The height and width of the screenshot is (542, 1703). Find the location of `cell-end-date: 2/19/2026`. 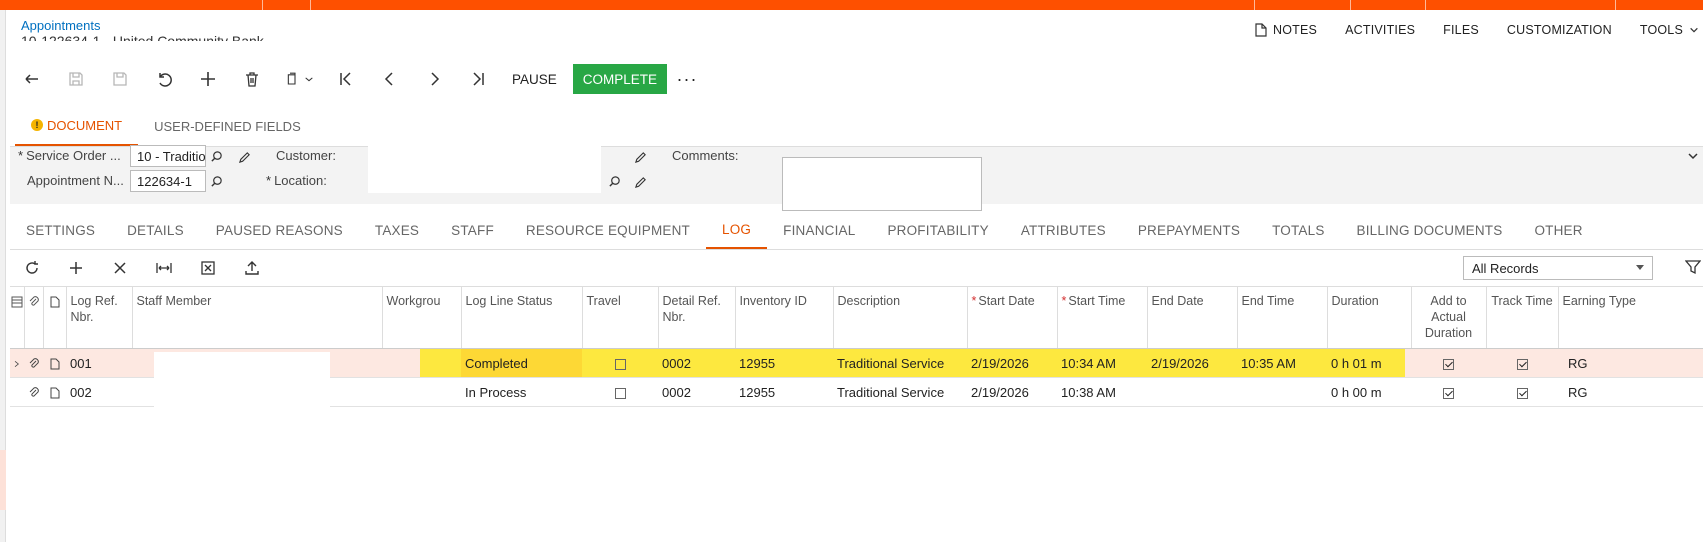

cell-end-date: 2/19/2026 is located at coordinates (1192, 363).